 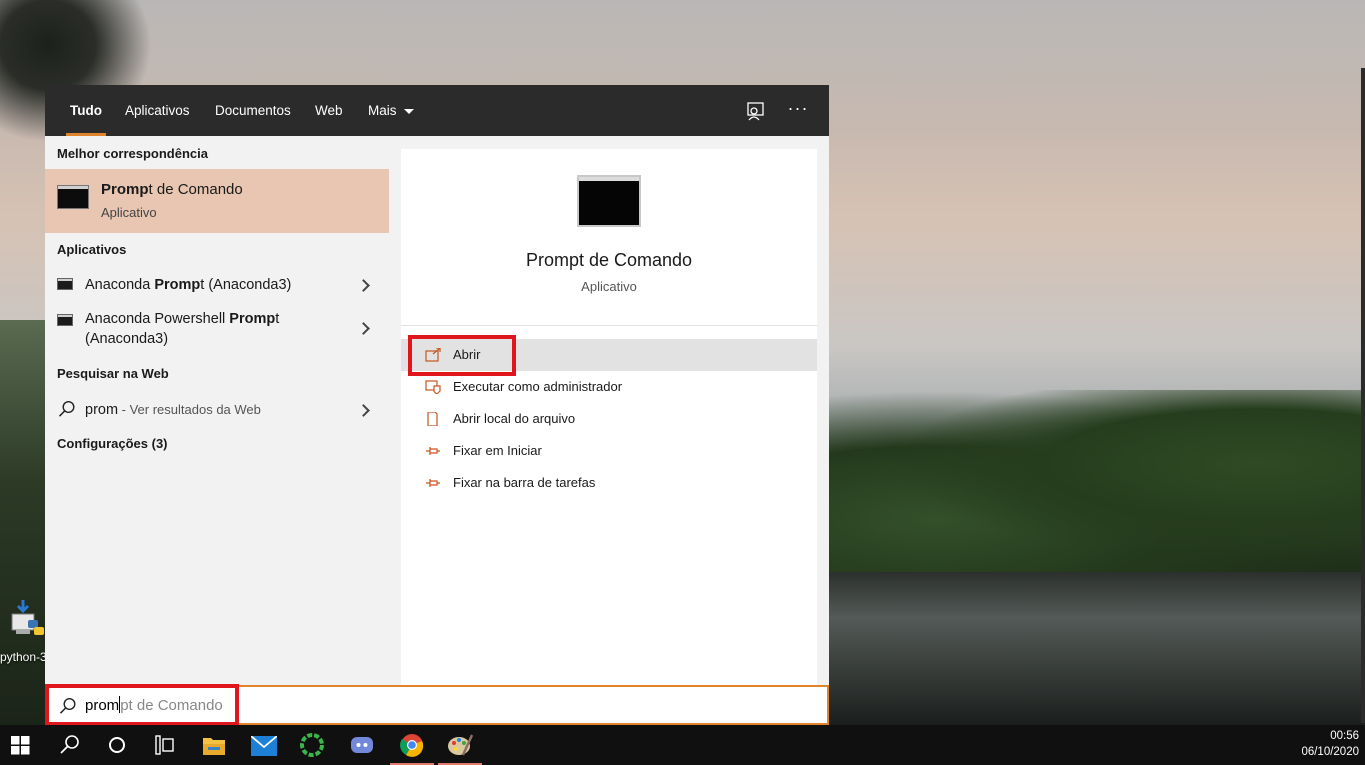 I want to click on action-open-file-location: Abrir local do arquivo, so click(x=609, y=419).